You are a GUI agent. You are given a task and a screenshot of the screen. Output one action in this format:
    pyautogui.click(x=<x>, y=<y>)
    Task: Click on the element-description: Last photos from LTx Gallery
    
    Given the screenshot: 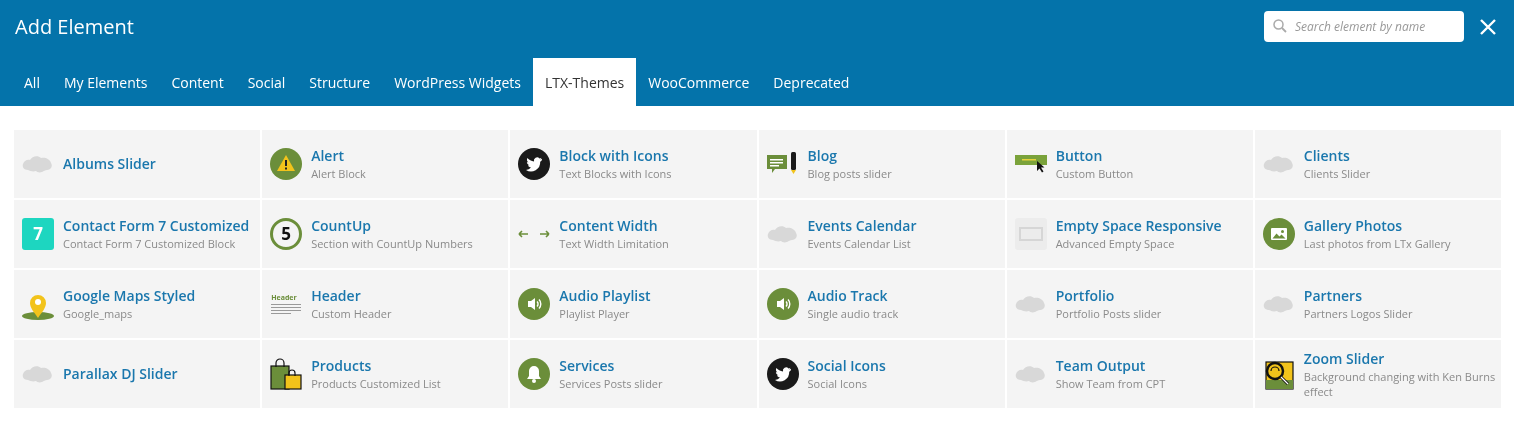 What is the action you would take?
    pyautogui.click(x=1377, y=243)
    